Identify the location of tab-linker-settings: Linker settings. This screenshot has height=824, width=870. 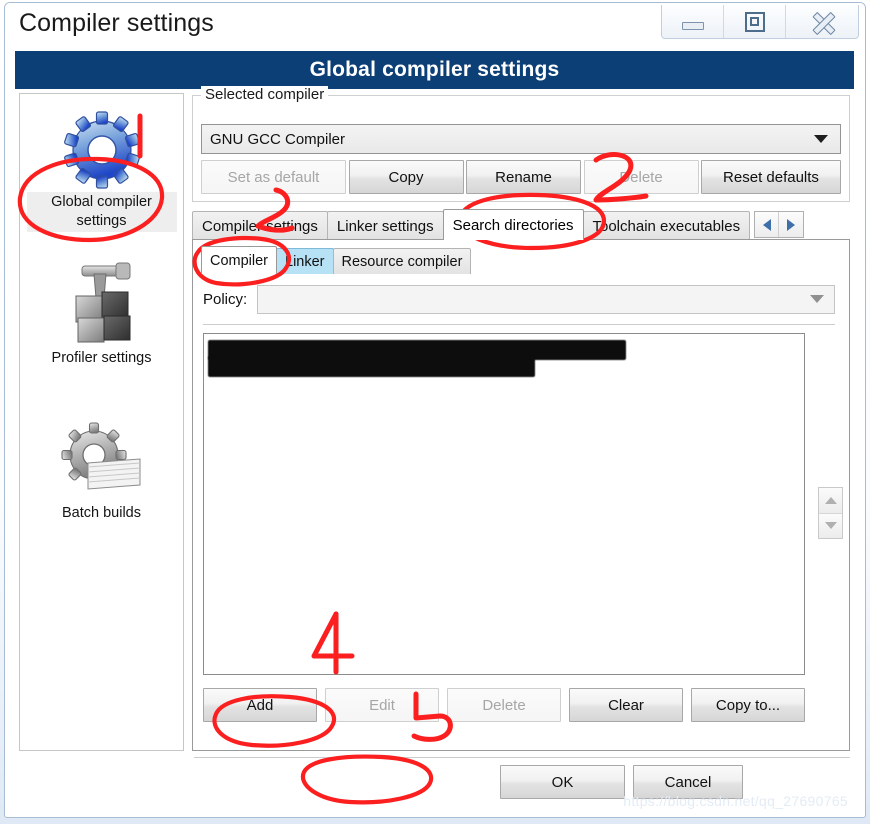
(385, 225).